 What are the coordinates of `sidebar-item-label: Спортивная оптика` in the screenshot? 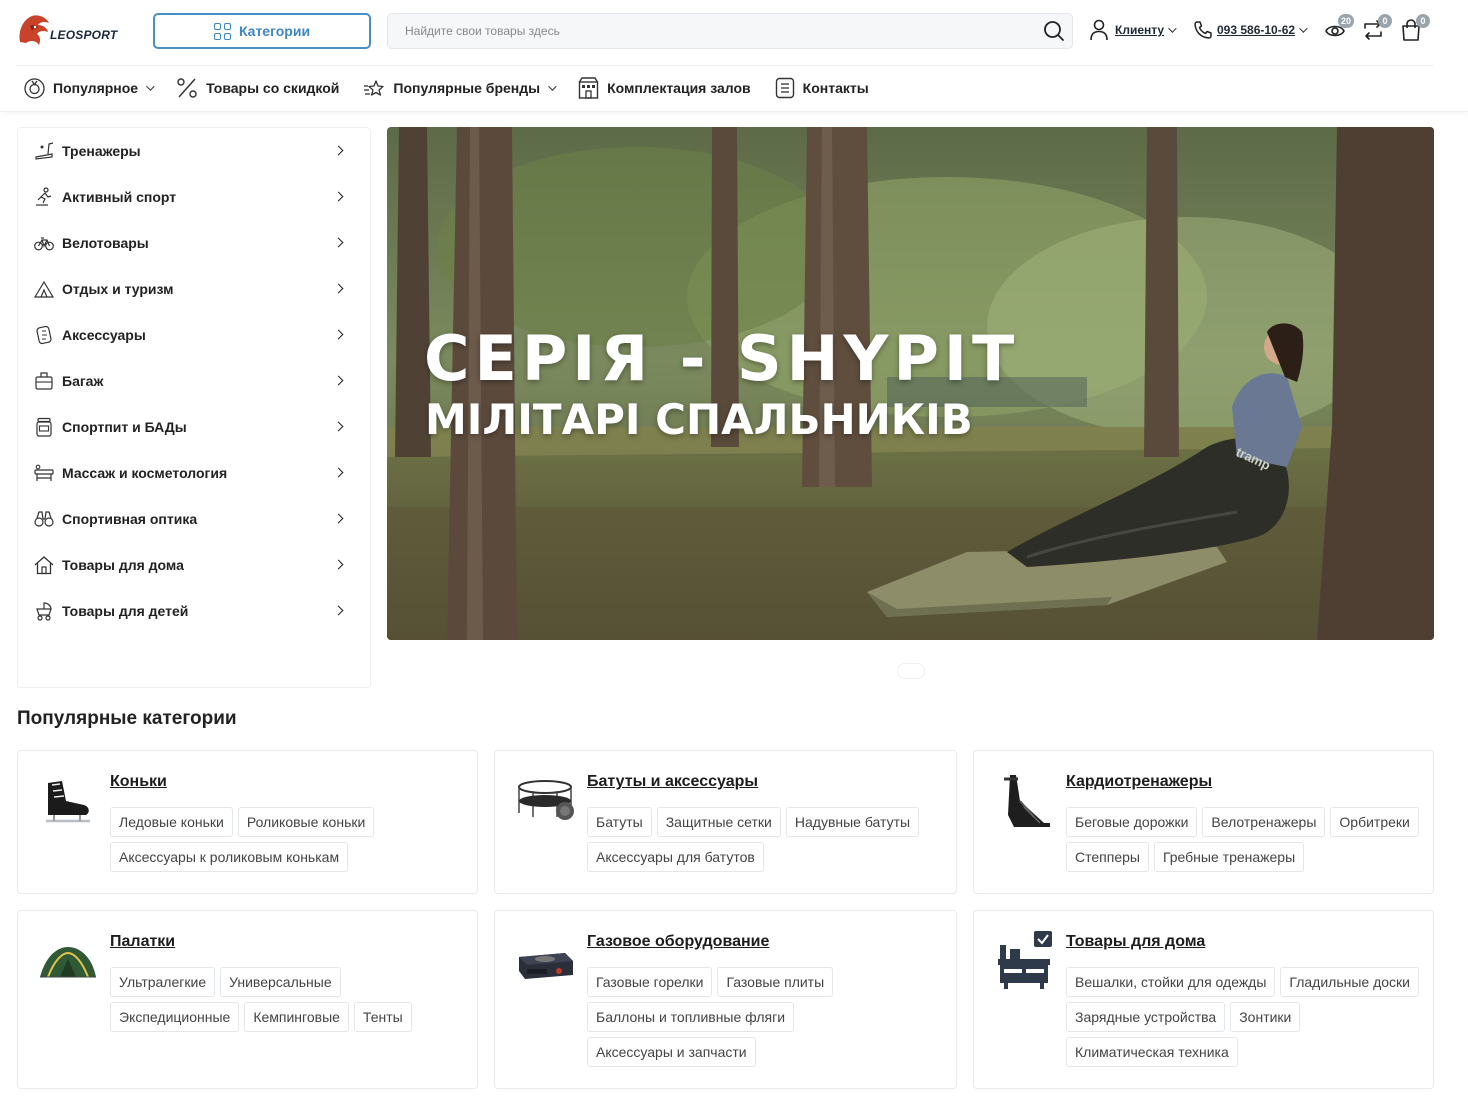 It's located at (130, 519).